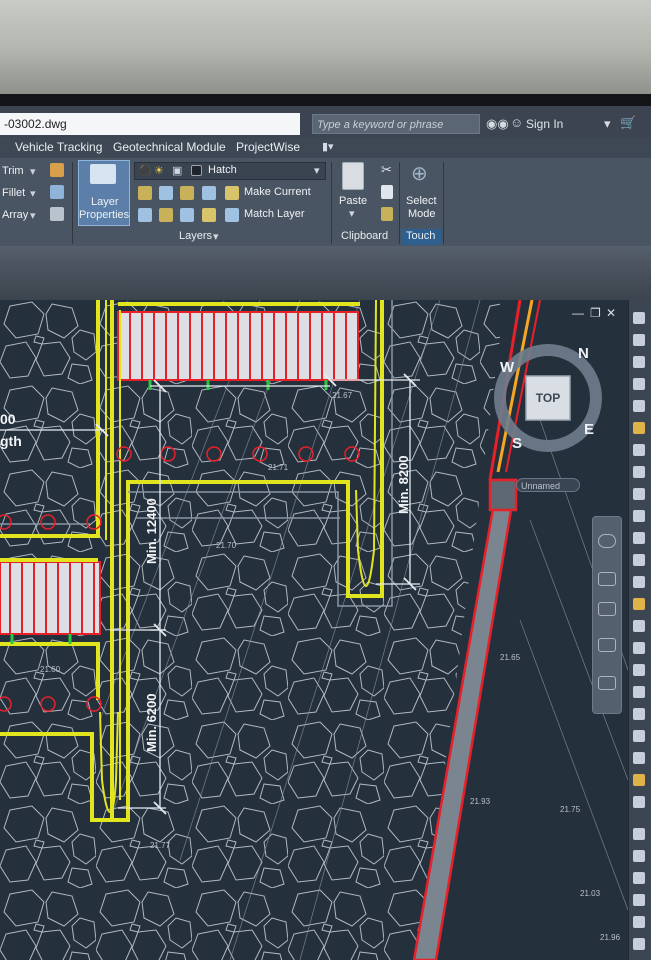 This screenshot has width=651, height=960. Describe the element at coordinates (583, 353) in the screenshot. I see `compass-north: N` at that location.